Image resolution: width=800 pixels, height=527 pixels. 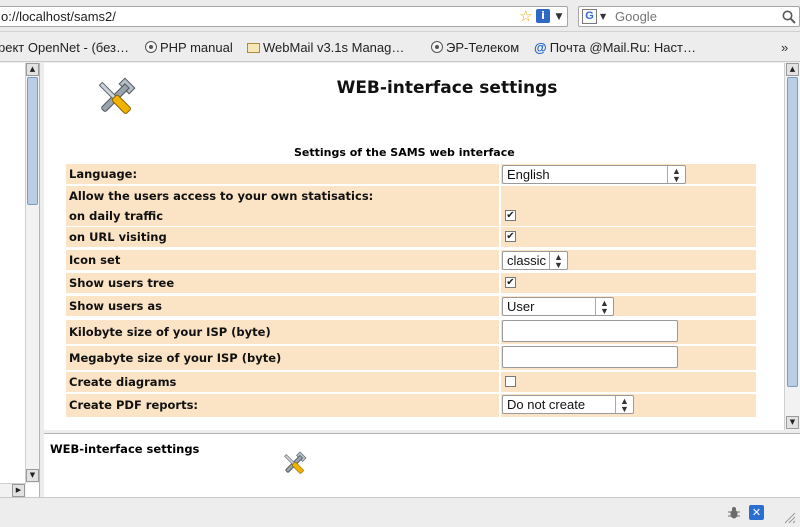 I want to click on users-tree-checkbox: ✔, so click(x=510, y=282).